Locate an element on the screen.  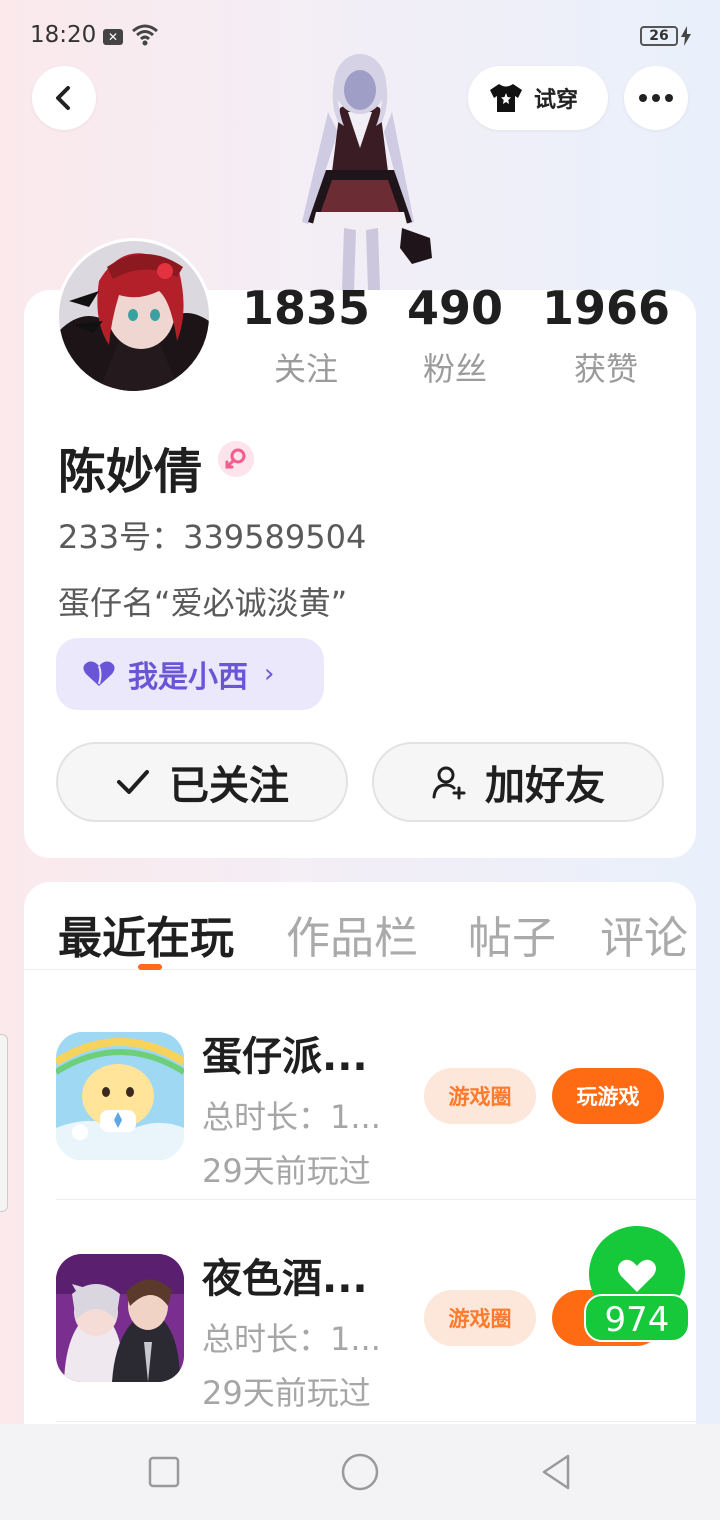
username: 陈妙倩 is located at coordinates (130, 472).